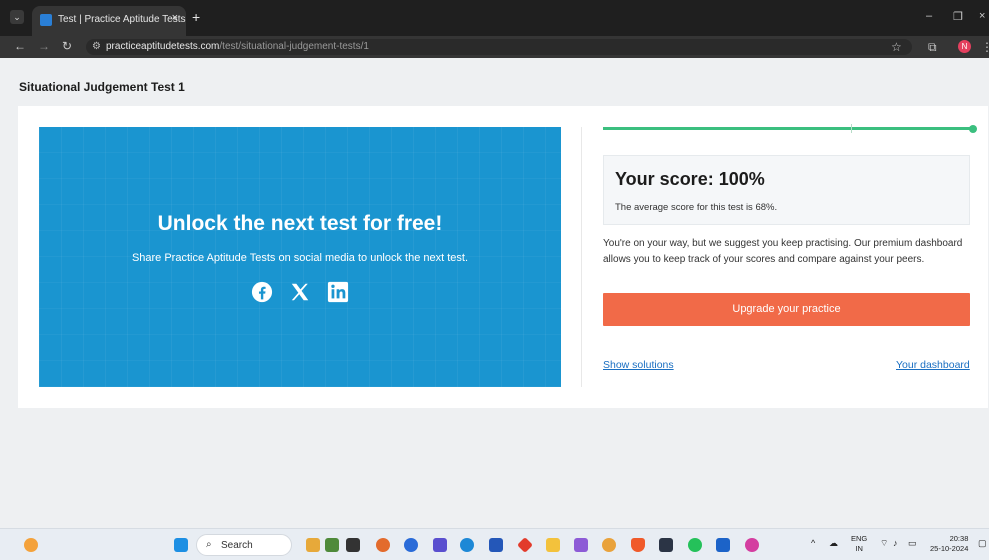 The image size is (989, 560). I want to click on test-progress-bar, so click(790, 128).